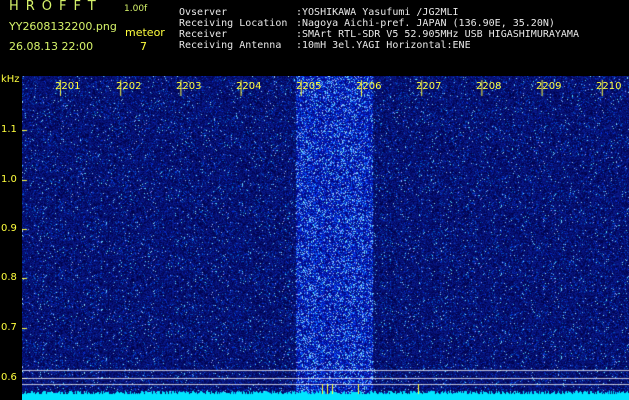 This screenshot has width=629, height=400. Describe the element at coordinates (9, 277) in the screenshot. I see `y-tick-label: 0.8` at that location.